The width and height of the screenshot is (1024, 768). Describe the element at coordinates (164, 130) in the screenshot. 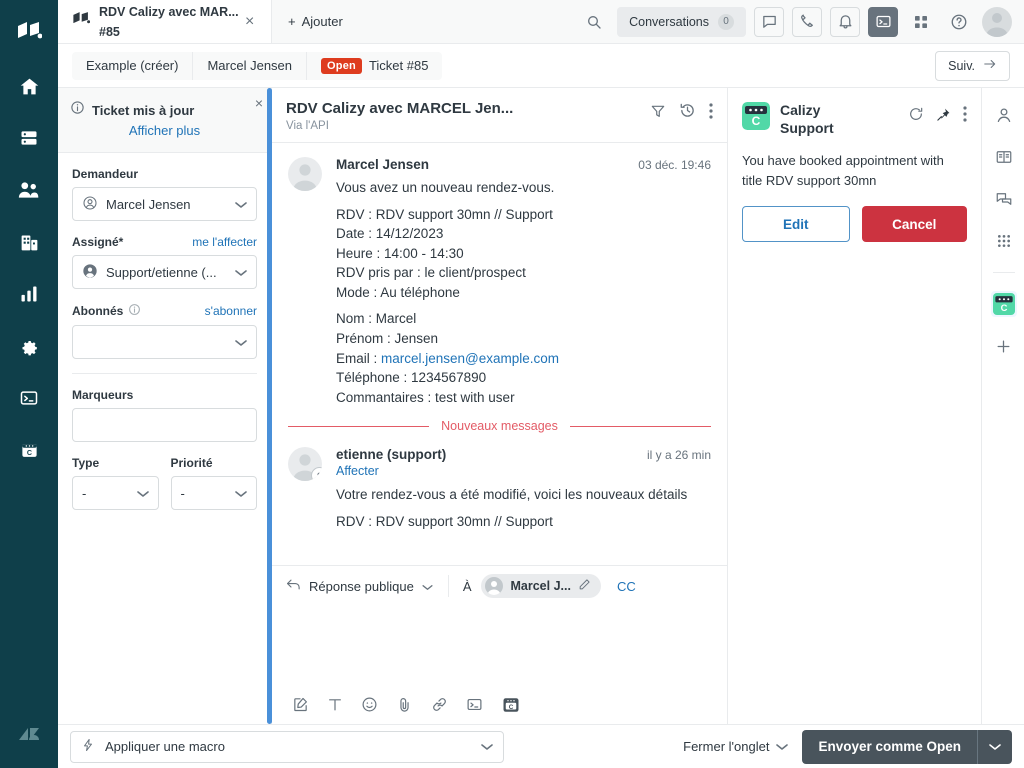

I see `show-more-link: Afficher plus` at that location.